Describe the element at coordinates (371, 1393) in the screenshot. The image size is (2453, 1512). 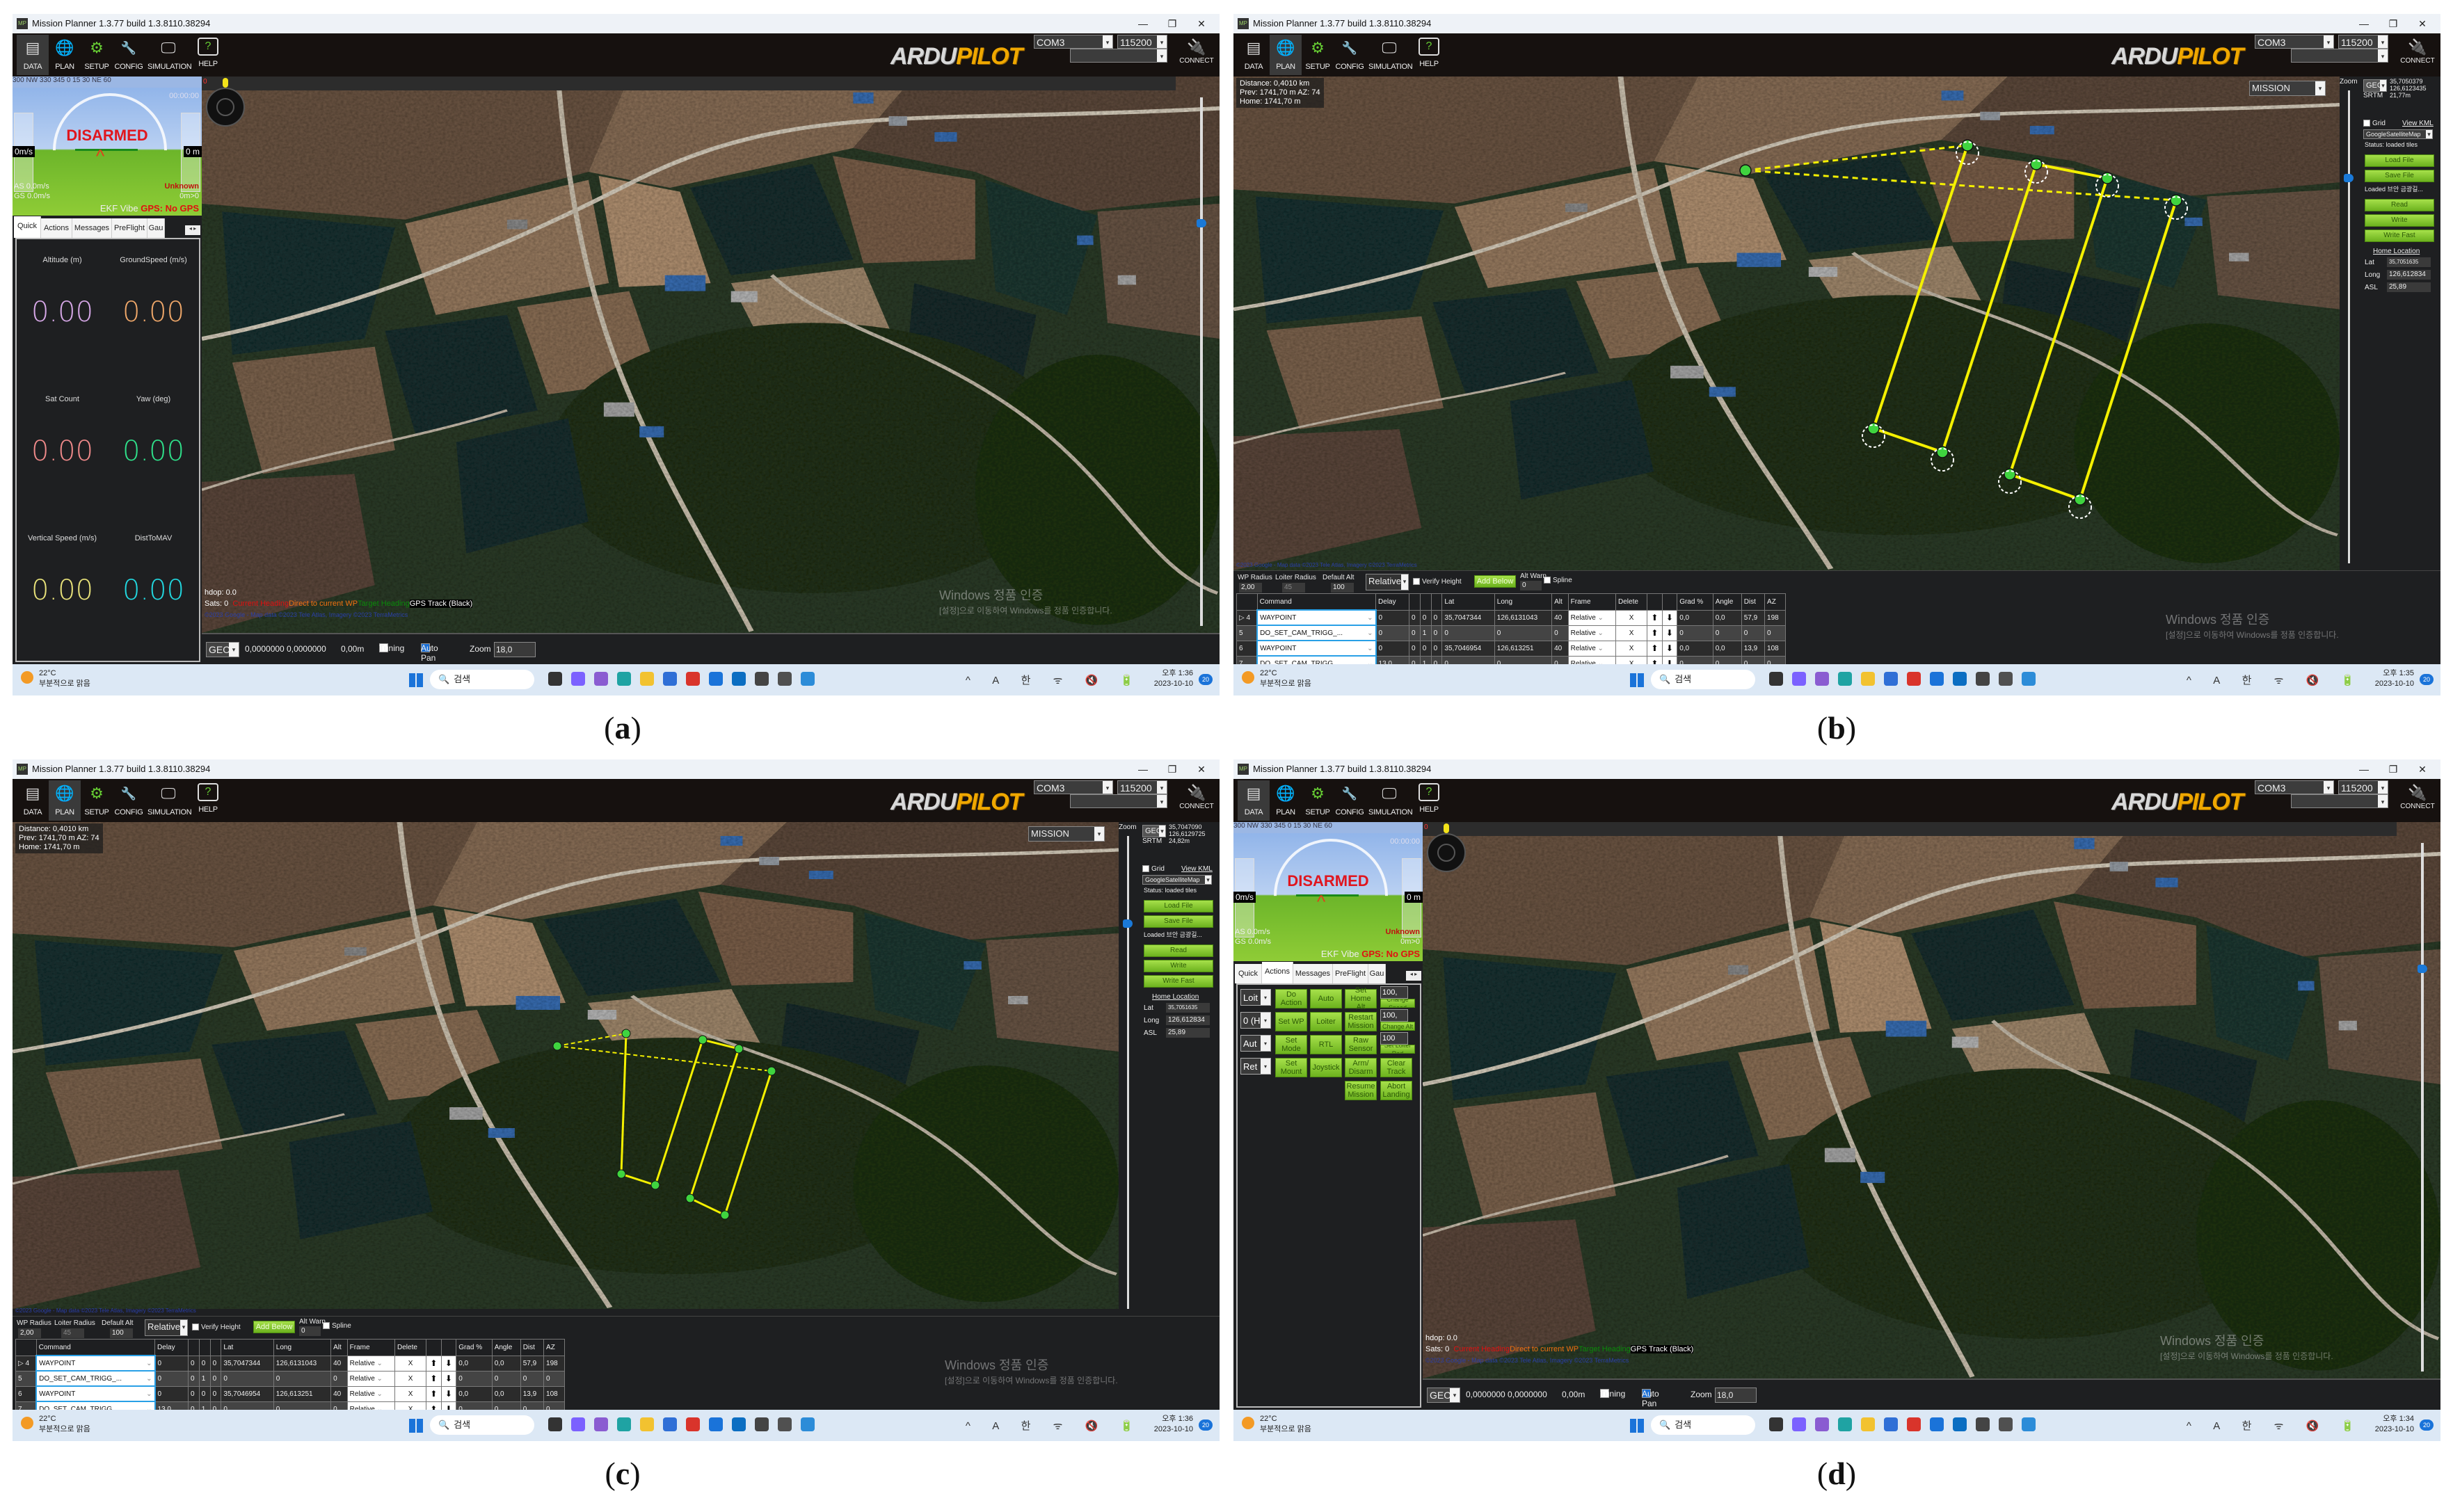
I see `frame-select: Relative ⌄` at that location.